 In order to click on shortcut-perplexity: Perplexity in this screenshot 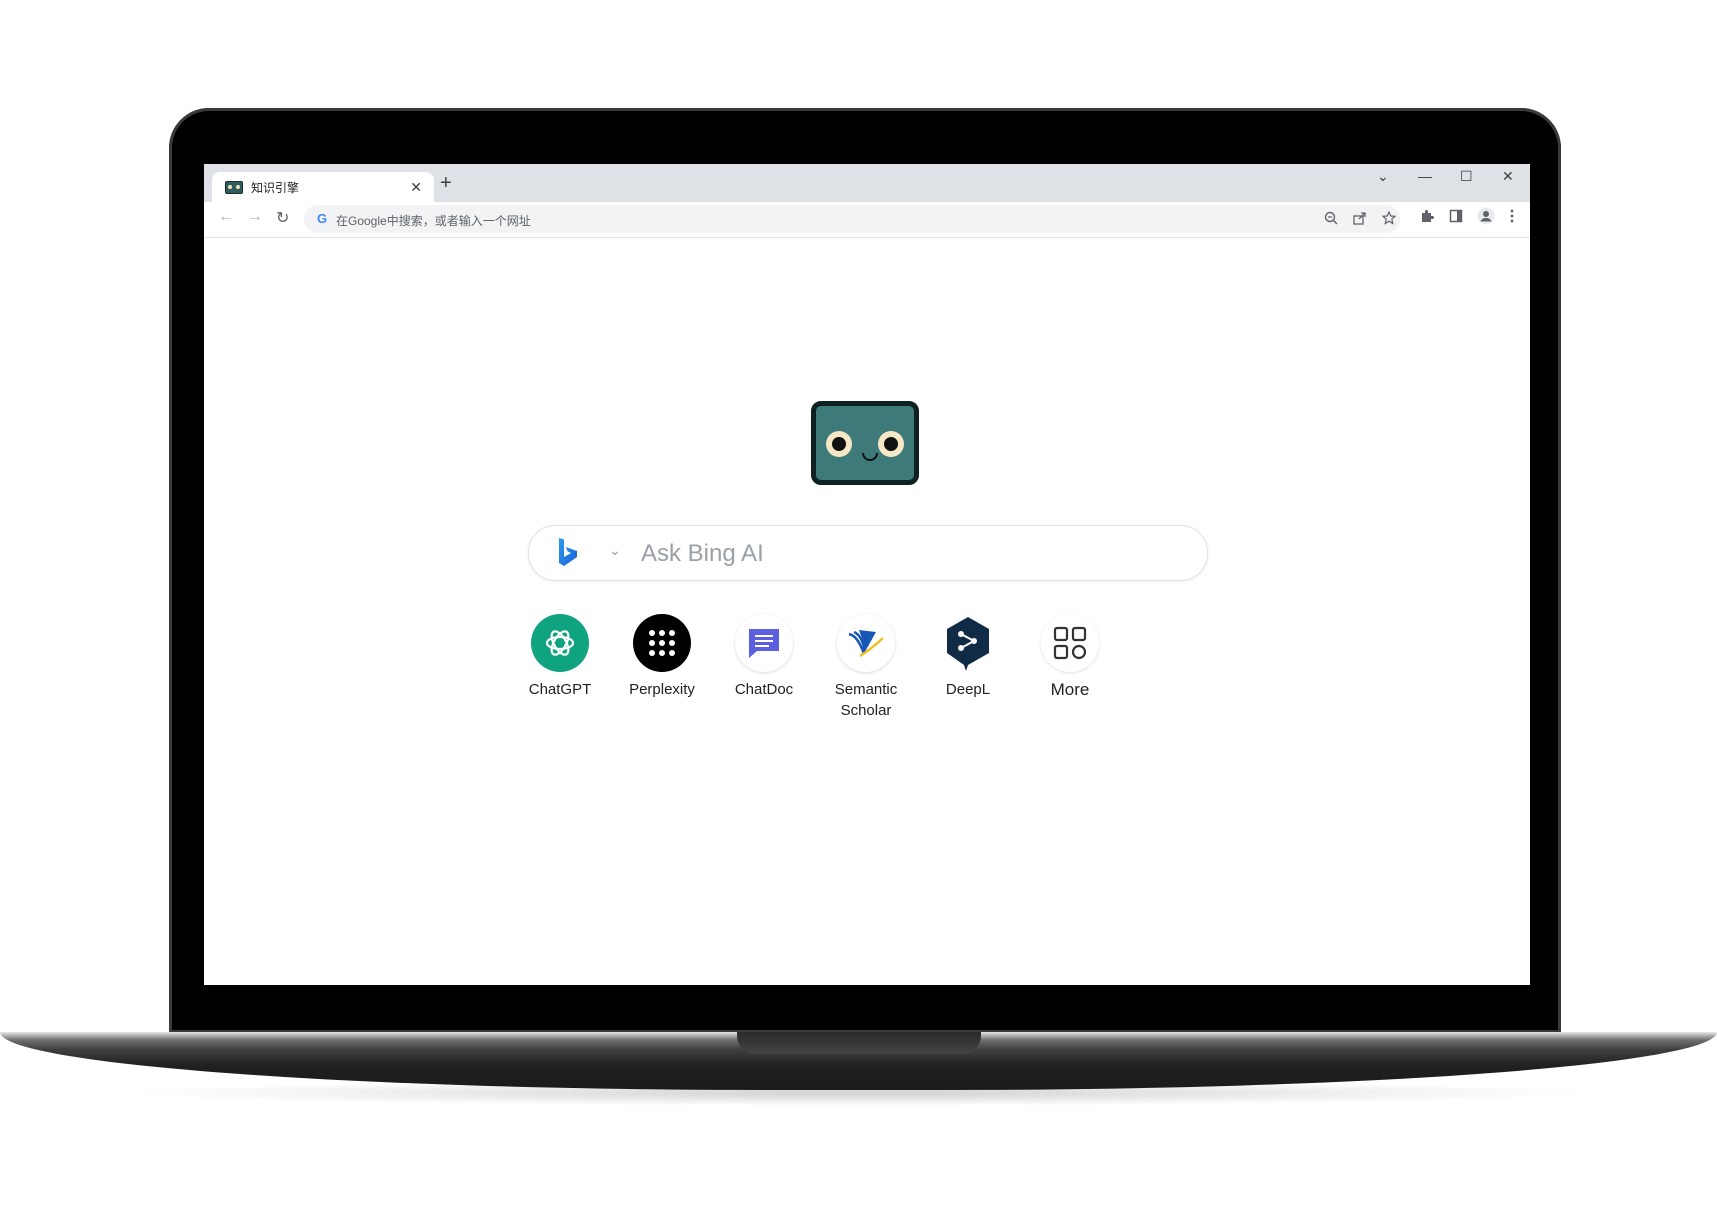, I will do `click(662, 657)`.